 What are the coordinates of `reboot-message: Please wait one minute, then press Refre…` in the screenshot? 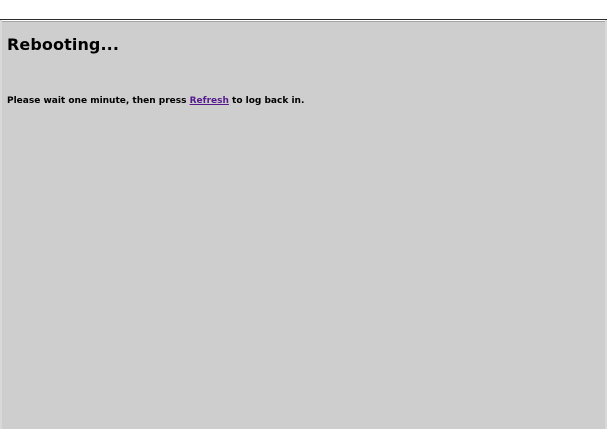 It's located at (155, 101).